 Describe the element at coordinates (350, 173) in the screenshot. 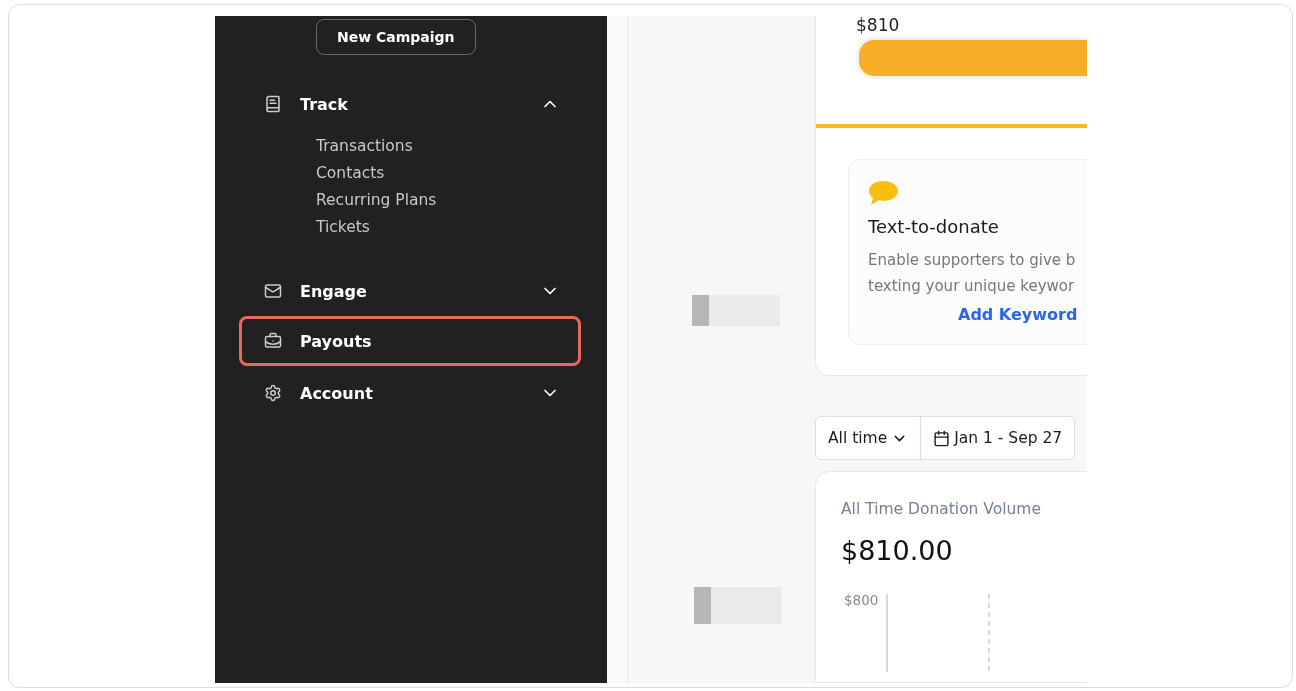

I see `nav-subitem: Contacts` at that location.